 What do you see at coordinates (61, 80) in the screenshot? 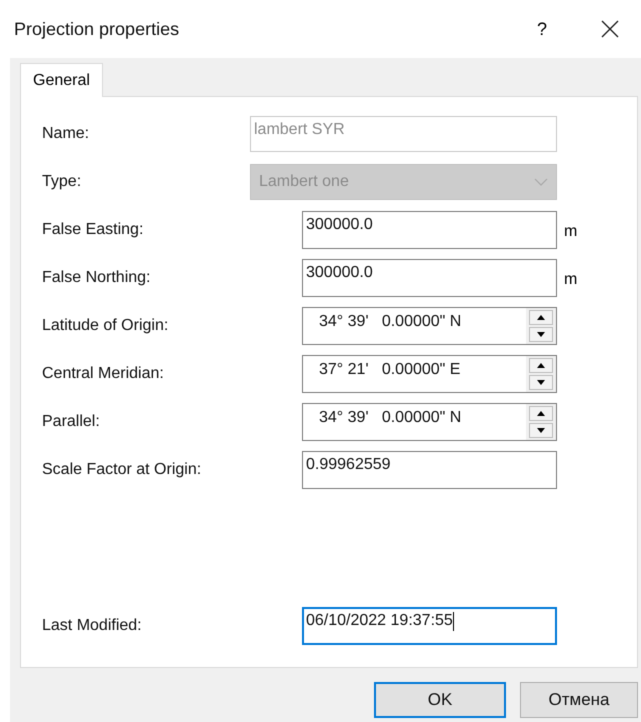
I see `tab: General` at bounding box center [61, 80].